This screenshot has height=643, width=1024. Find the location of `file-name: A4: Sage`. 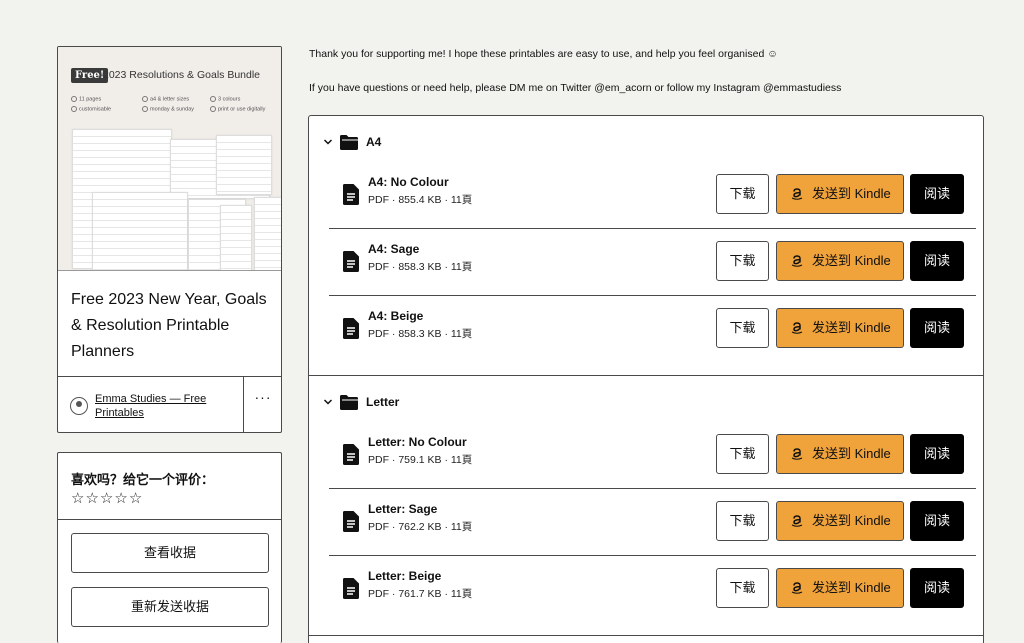

file-name: A4: Sage is located at coordinates (394, 249).